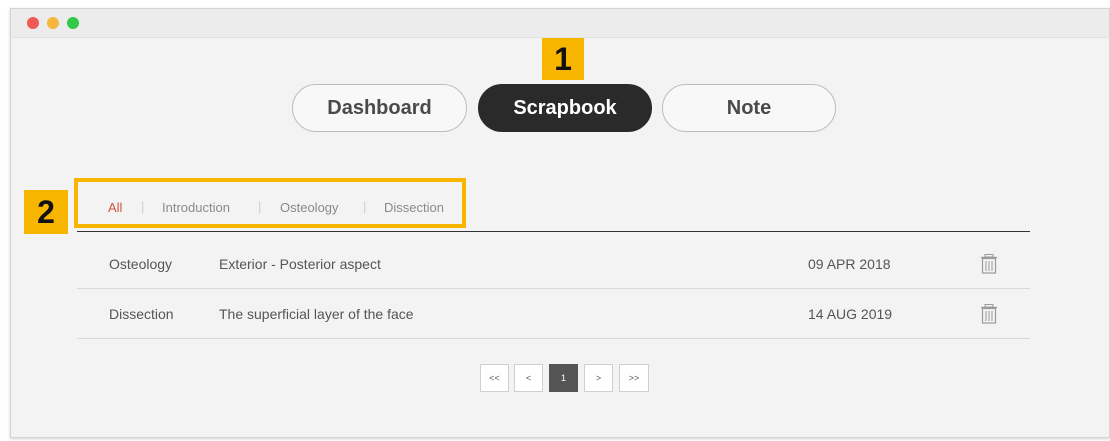 The width and height of the screenshot is (1110, 441). What do you see at coordinates (196, 207) in the screenshot?
I see `filter-introduction: Introduction` at bounding box center [196, 207].